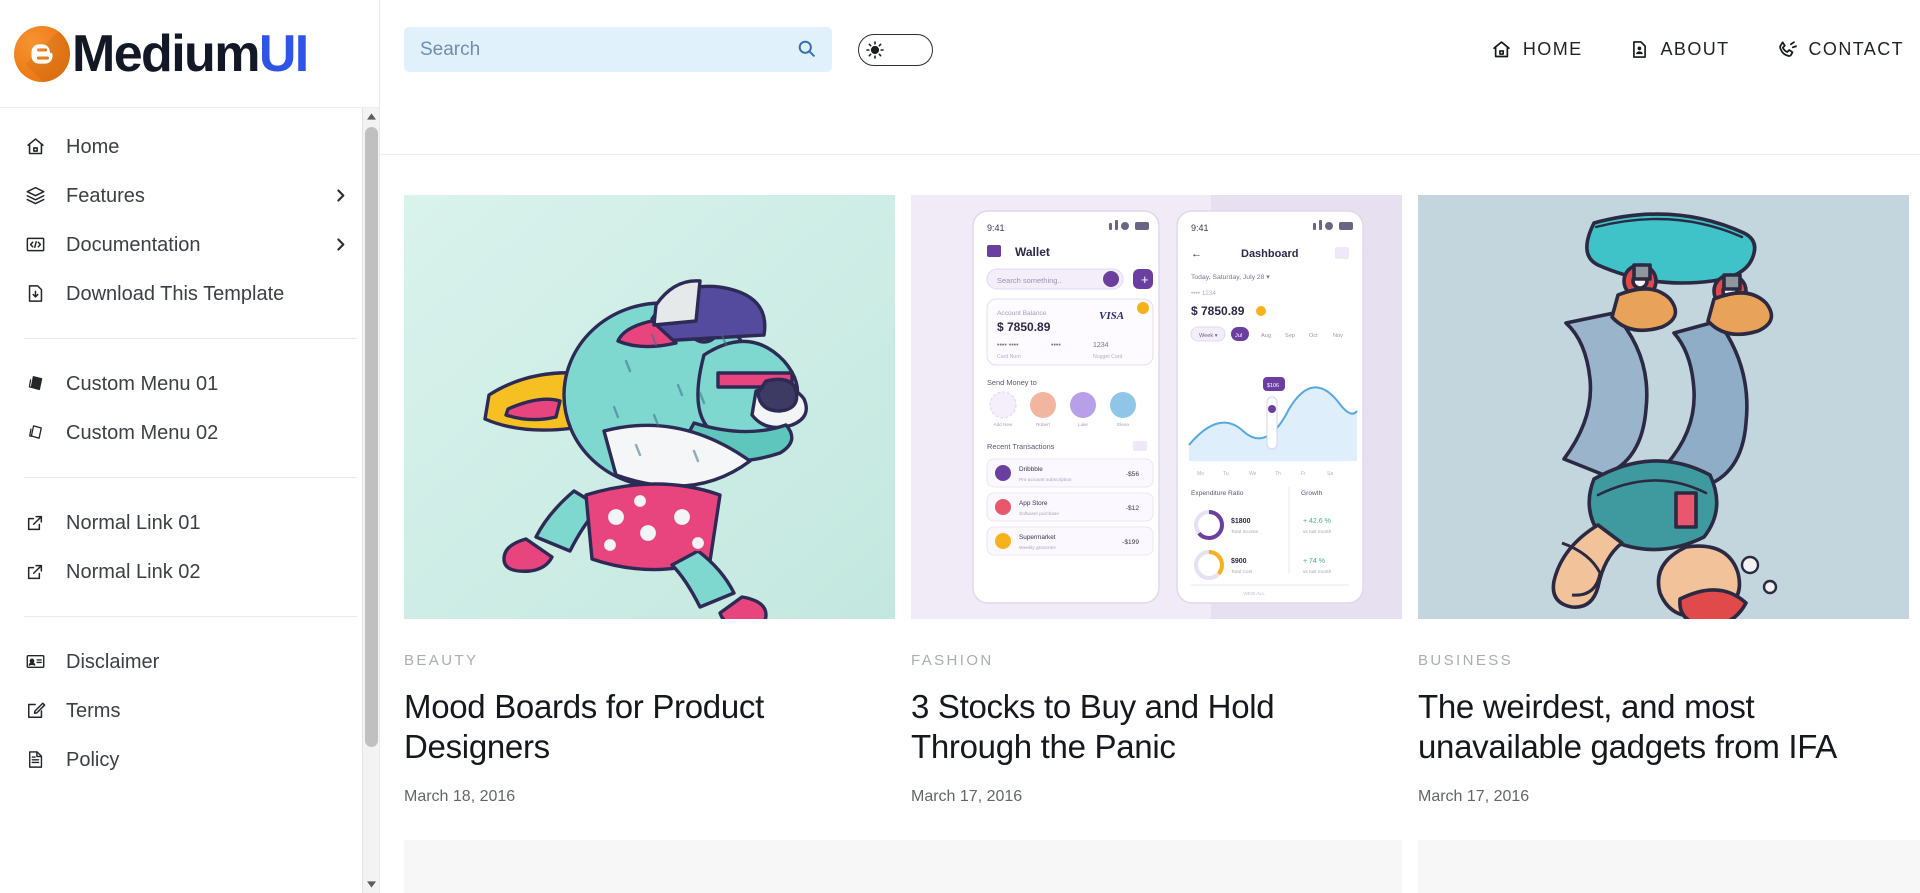  Describe the element at coordinates (1312, 493) in the screenshot. I see `svg-text: Growth` at that location.